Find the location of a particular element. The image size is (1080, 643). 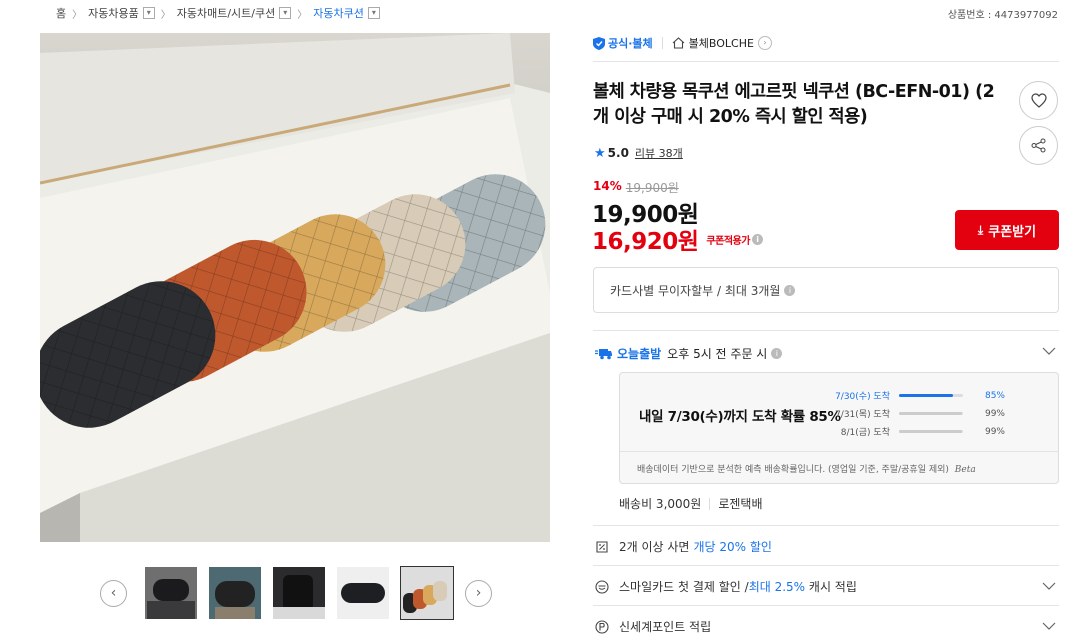

breadcrumb-home: 홈 is located at coordinates (61, 13).